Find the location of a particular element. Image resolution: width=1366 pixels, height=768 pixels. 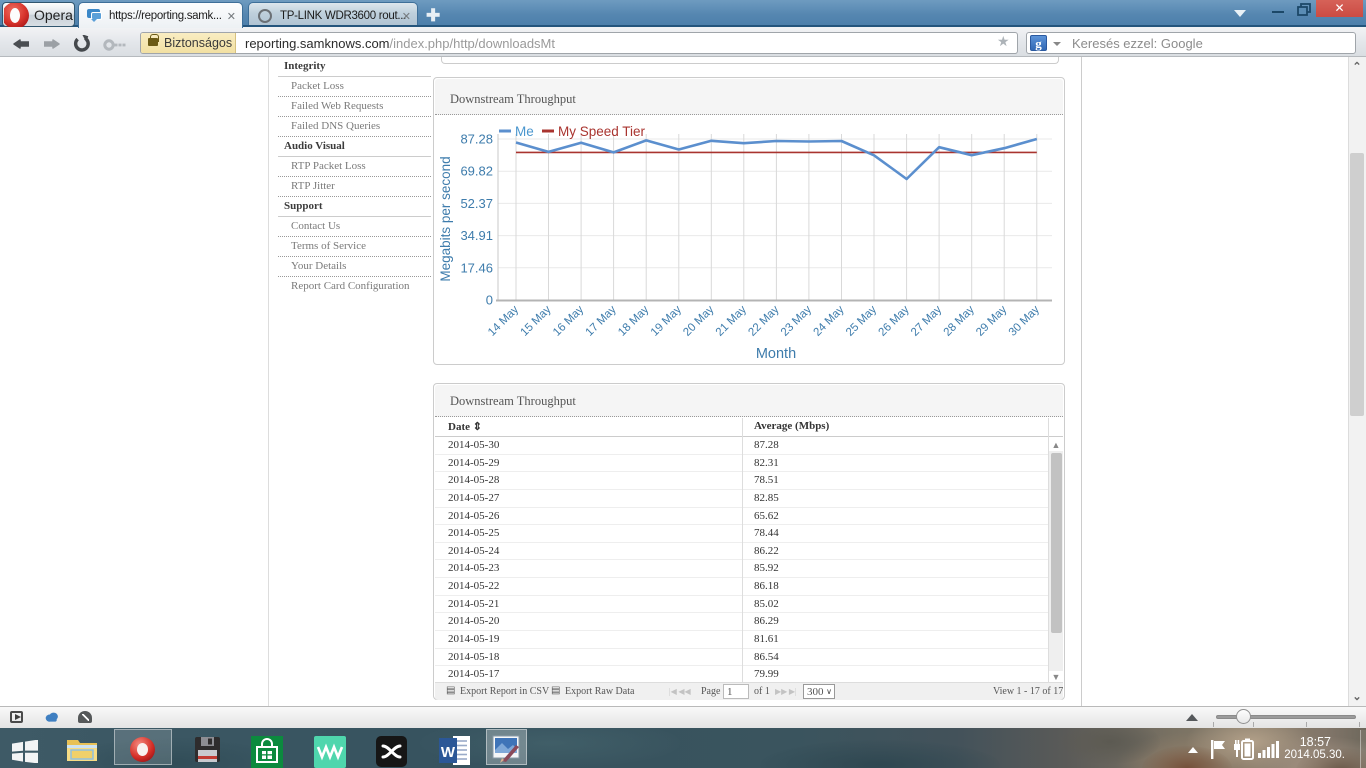

svg-text: 0 is located at coordinates (489, 300).